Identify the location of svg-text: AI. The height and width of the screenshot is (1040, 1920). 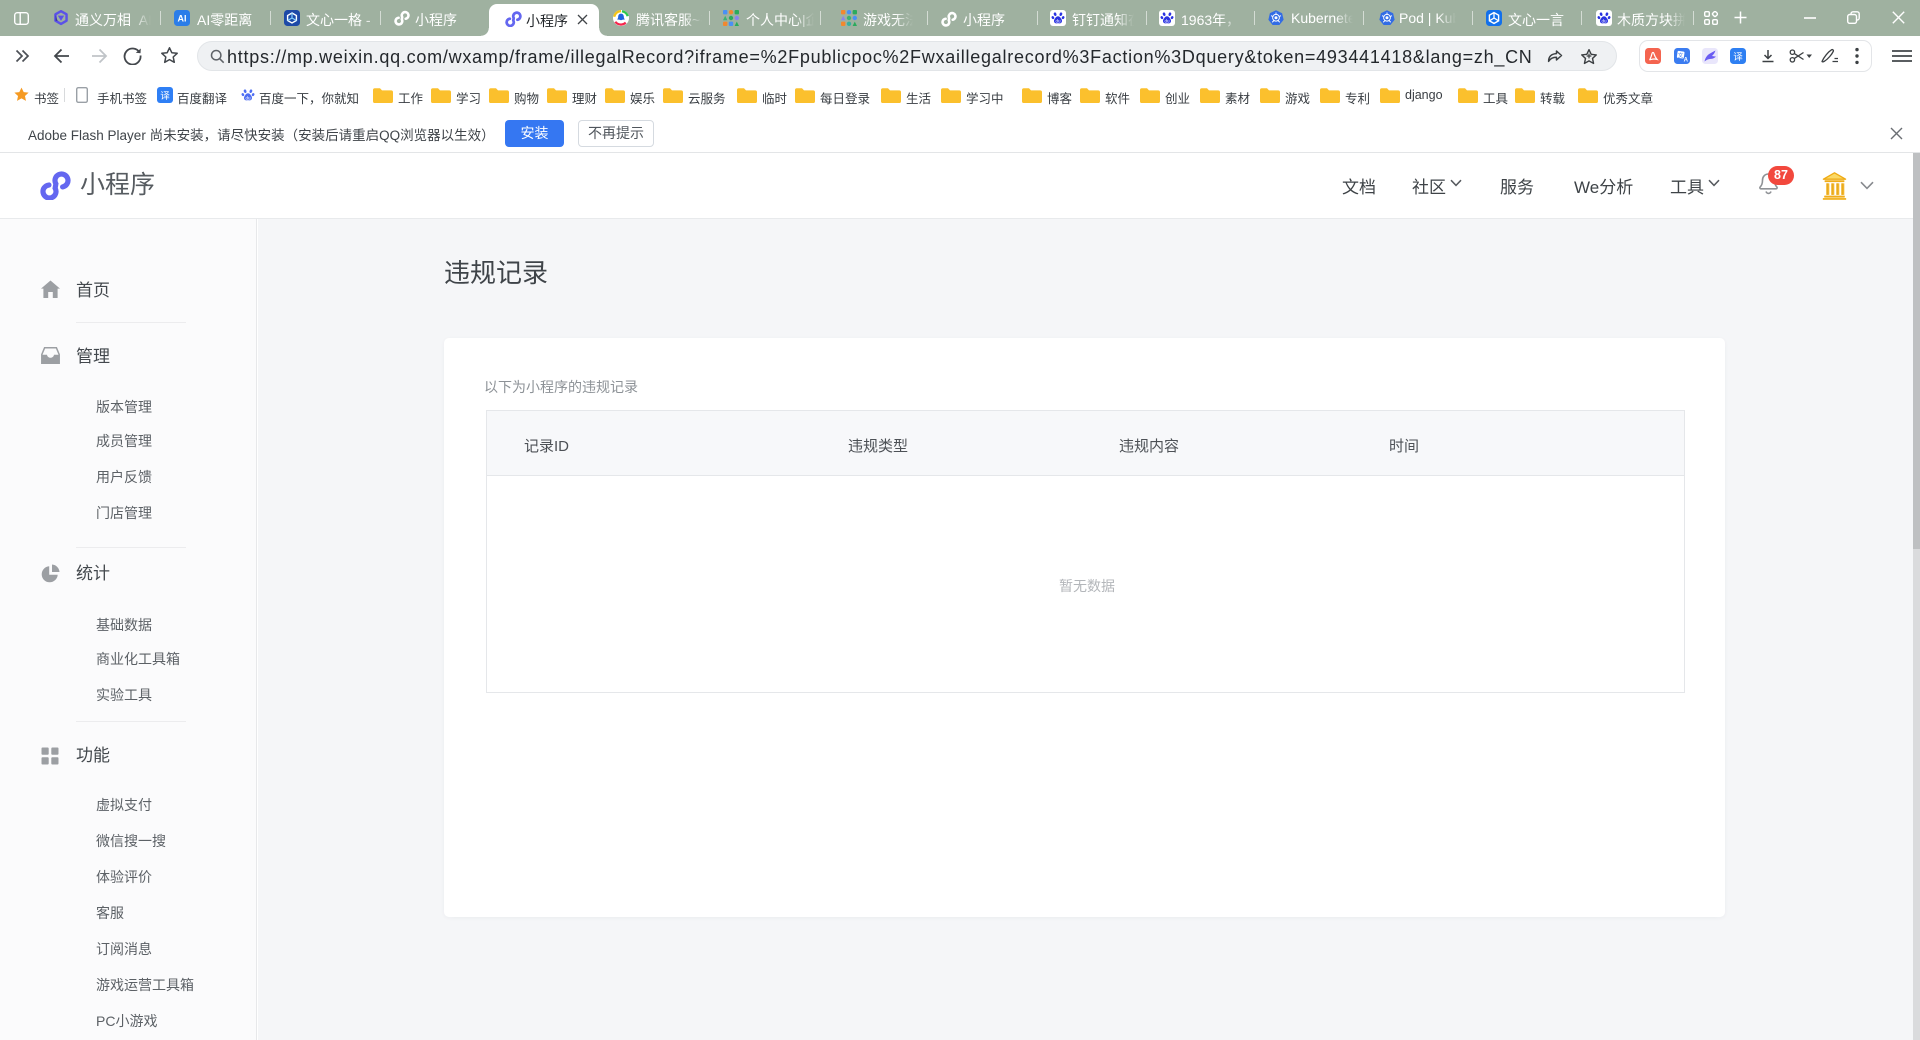
(182, 19).